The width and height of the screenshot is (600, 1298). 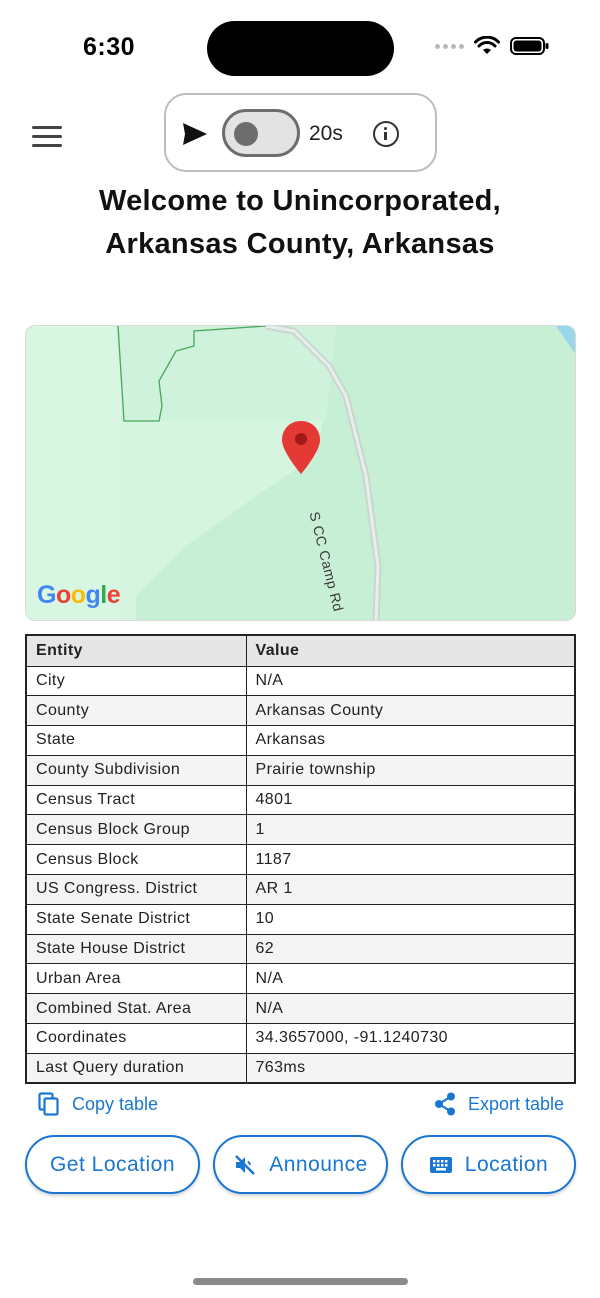 What do you see at coordinates (79, 595) in the screenshot?
I see `google-logo: Google` at bounding box center [79, 595].